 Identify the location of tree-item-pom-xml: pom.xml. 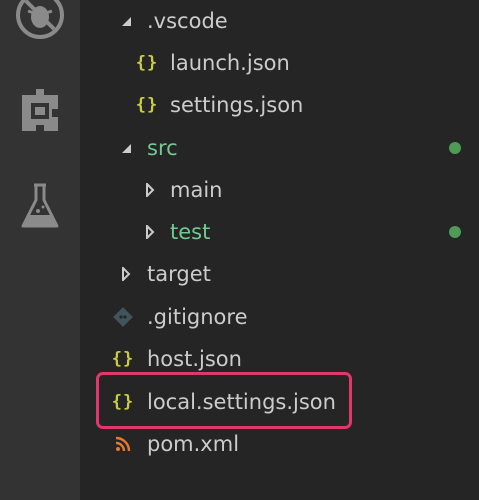
(279, 444).